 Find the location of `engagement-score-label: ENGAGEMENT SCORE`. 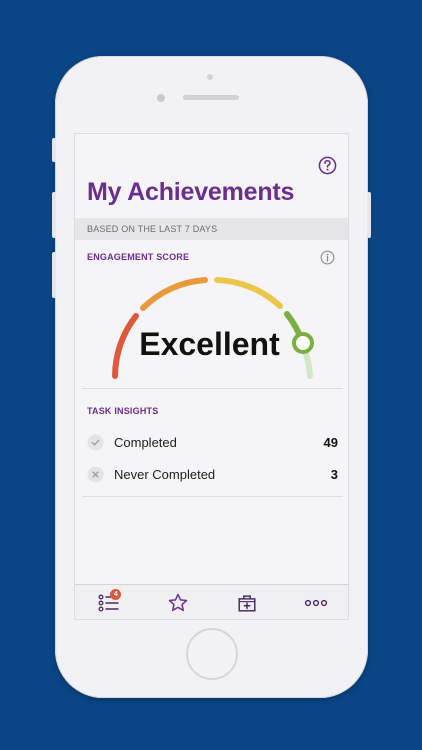

engagement-score-label: ENGAGEMENT SCORE is located at coordinates (138, 257).